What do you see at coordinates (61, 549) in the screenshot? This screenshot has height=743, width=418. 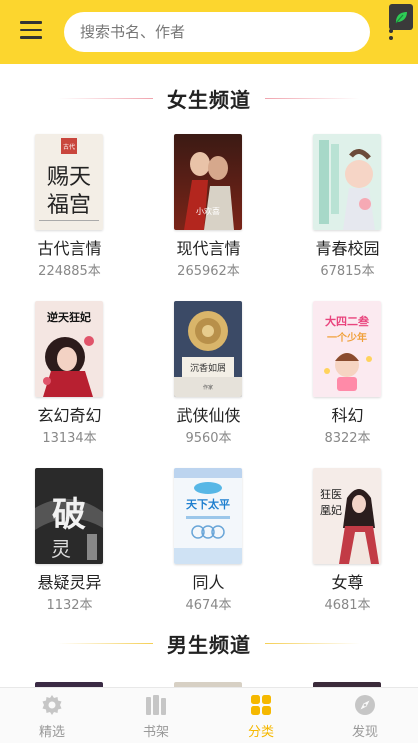 I see `svg-text: 灵` at bounding box center [61, 549].